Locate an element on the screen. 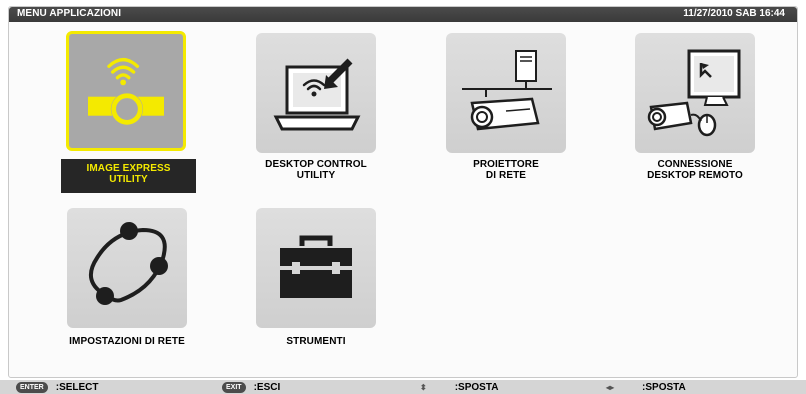 The image size is (806, 394). left-right-arrow-icon: ◂▸ is located at coordinates (610, 387).